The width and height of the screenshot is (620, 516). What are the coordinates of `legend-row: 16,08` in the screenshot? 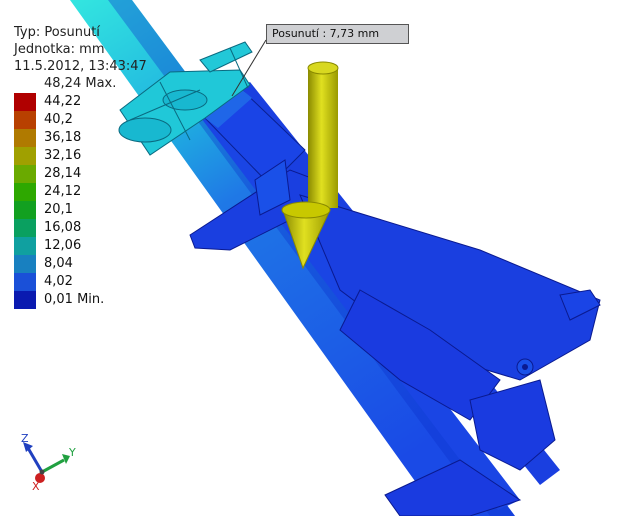 It's located at (84, 228).